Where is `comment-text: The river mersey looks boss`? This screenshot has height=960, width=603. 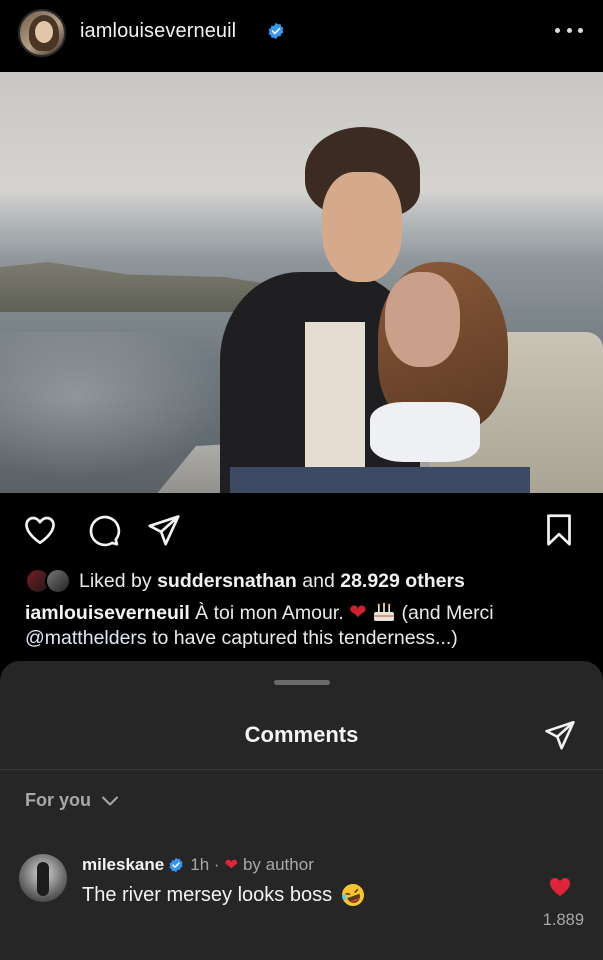
comment-text: The river mersey looks boss is located at coordinates (207, 894).